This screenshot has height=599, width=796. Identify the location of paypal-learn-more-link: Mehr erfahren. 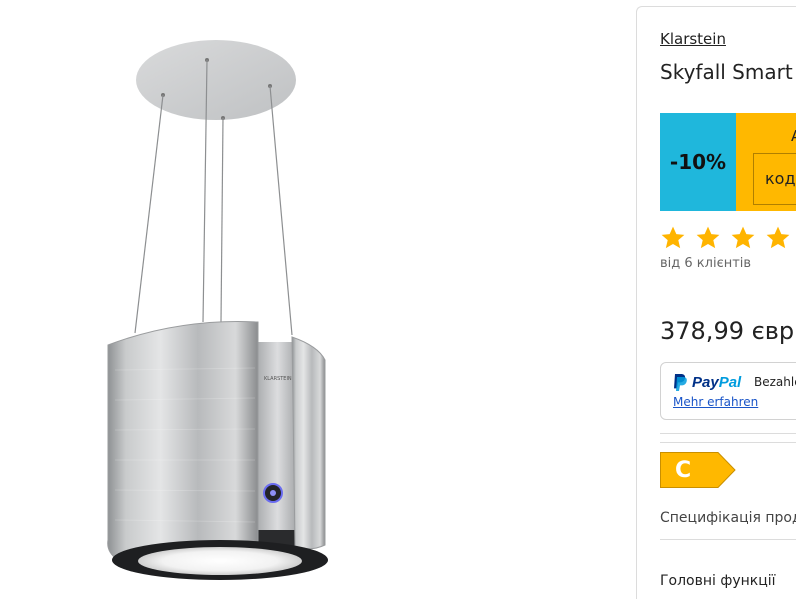
(715, 402).